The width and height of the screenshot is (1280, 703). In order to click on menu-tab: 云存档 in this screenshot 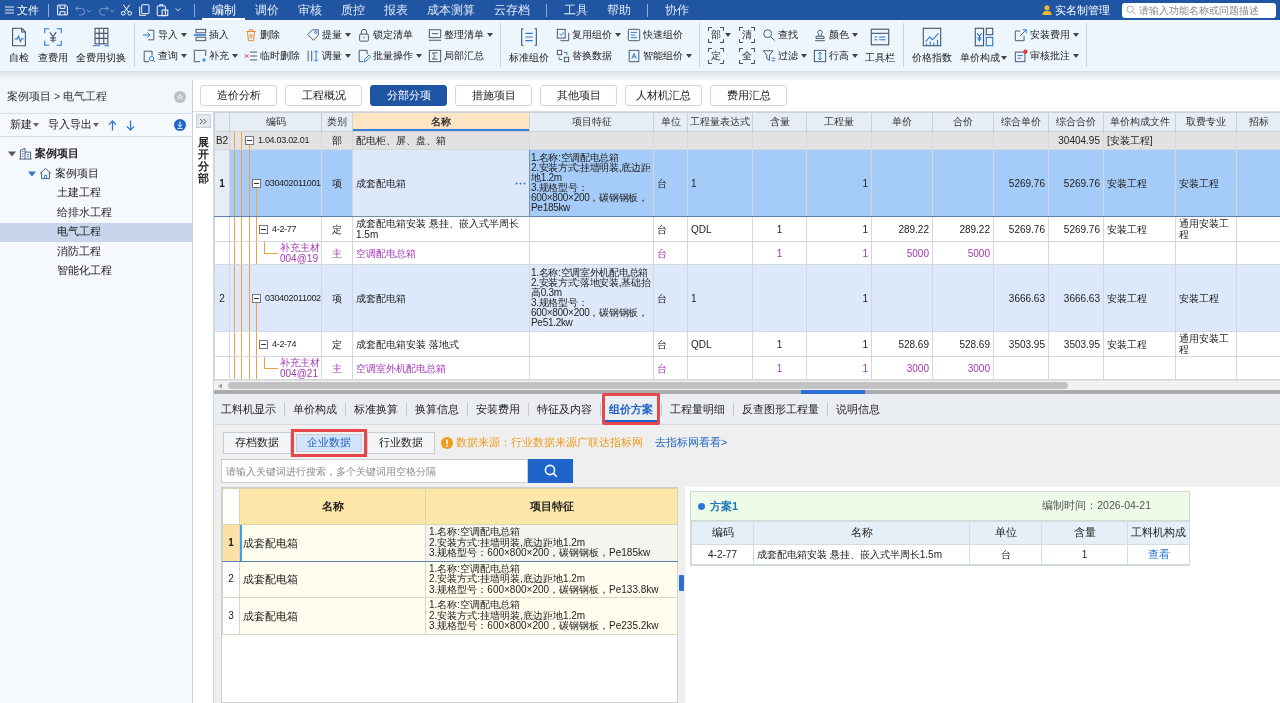, I will do `click(511, 10)`.